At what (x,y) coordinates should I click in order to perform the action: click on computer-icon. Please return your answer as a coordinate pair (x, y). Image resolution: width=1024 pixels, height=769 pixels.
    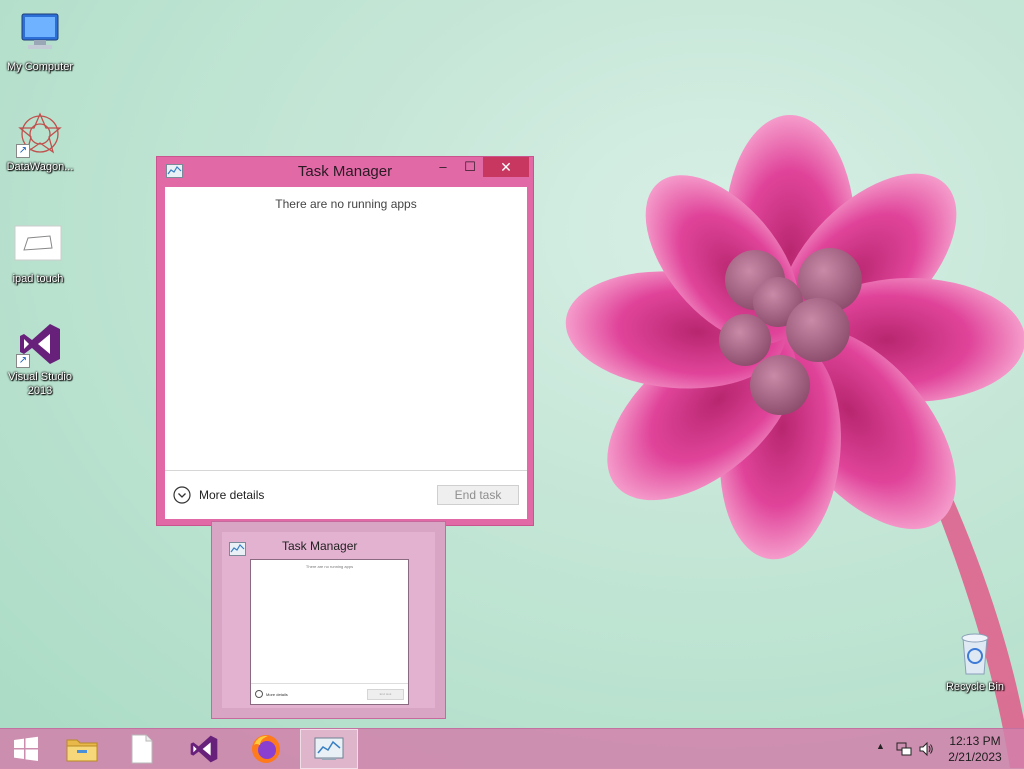
    Looking at the image, I should click on (40, 31).